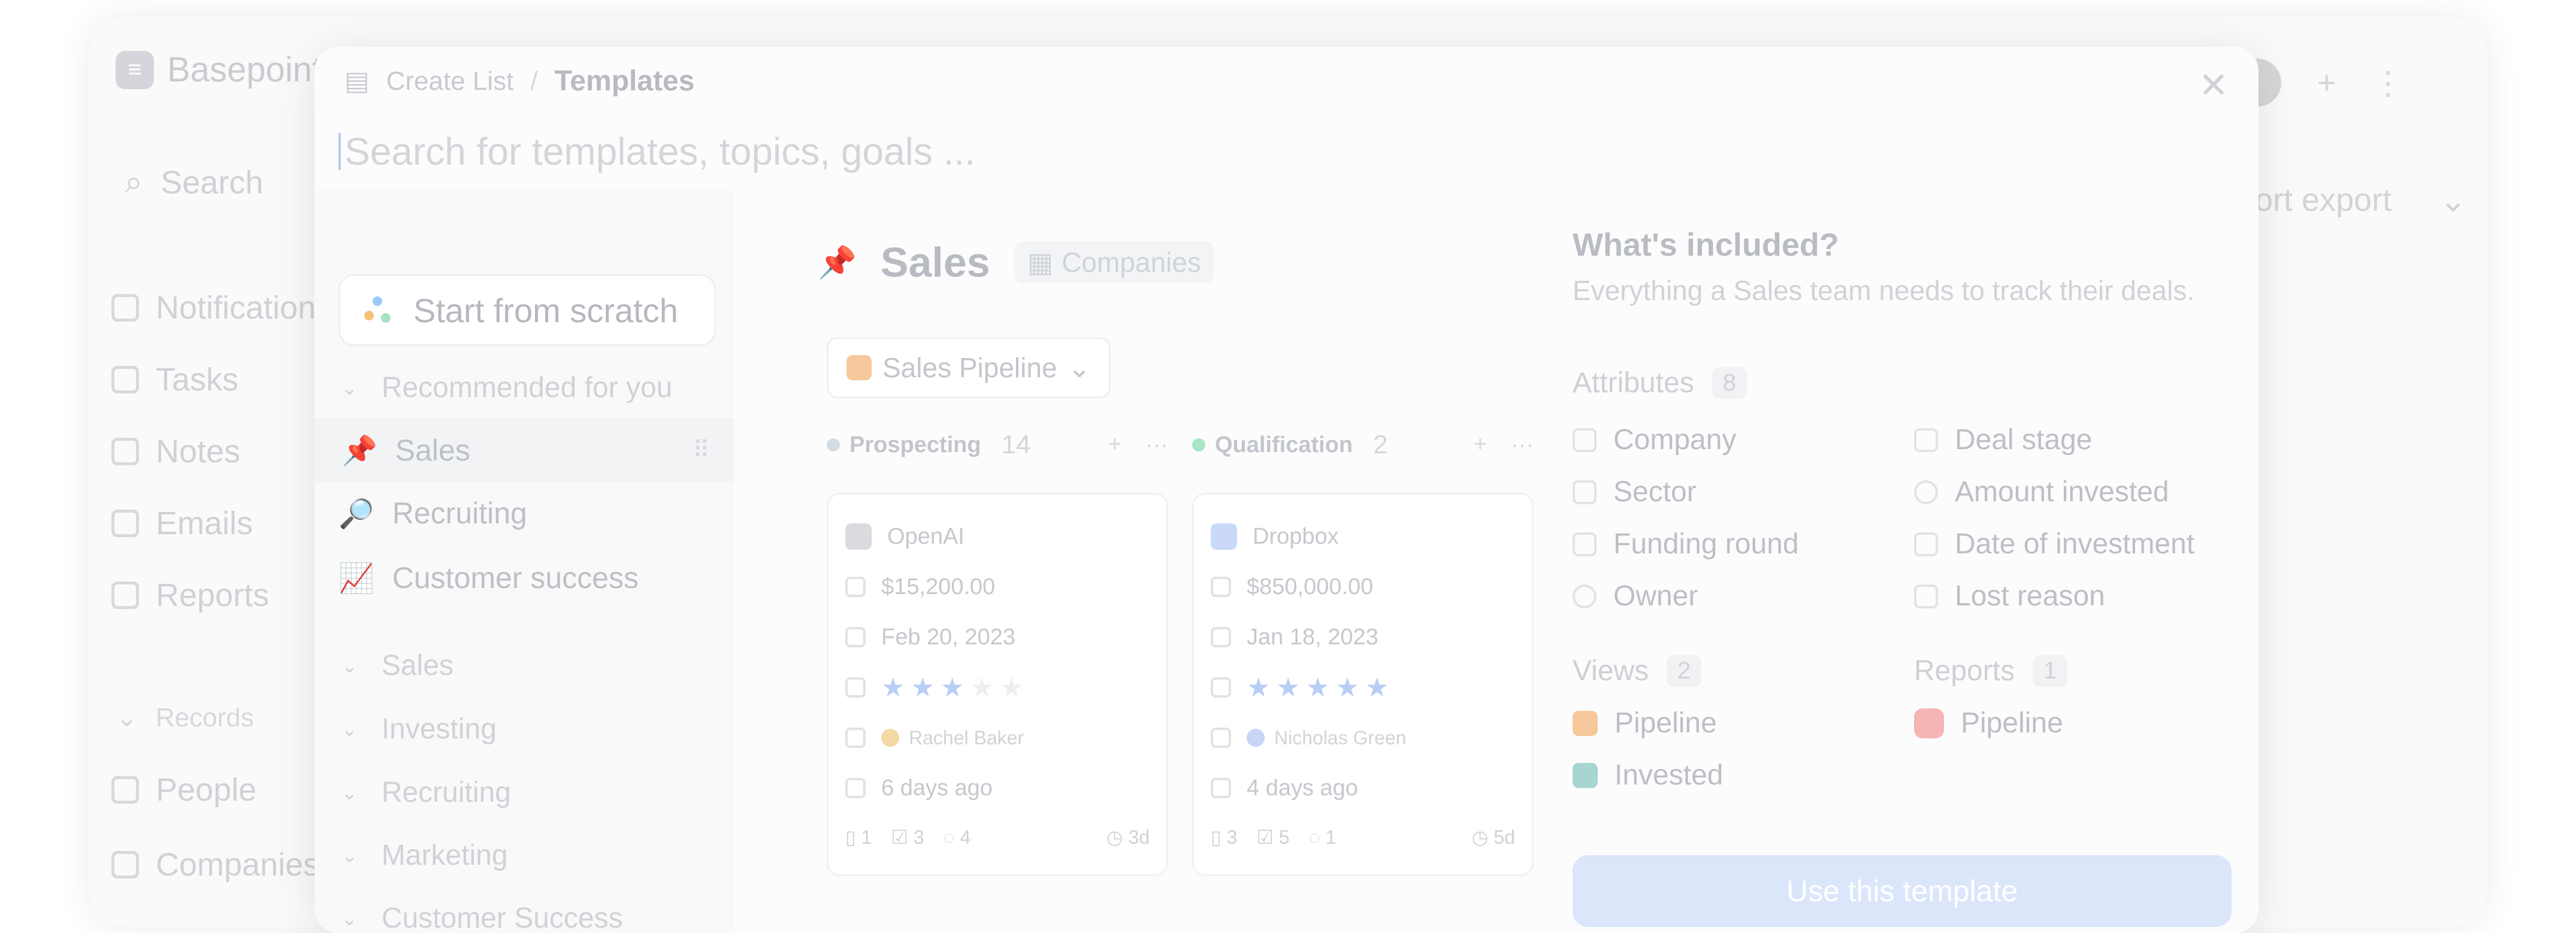 Image resolution: width=2576 pixels, height=933 pixels. What do you see at coordinates (1743, 776) in the screenshot?
I see `view-item-invested: Invested` at bounding box center [1743, 776].